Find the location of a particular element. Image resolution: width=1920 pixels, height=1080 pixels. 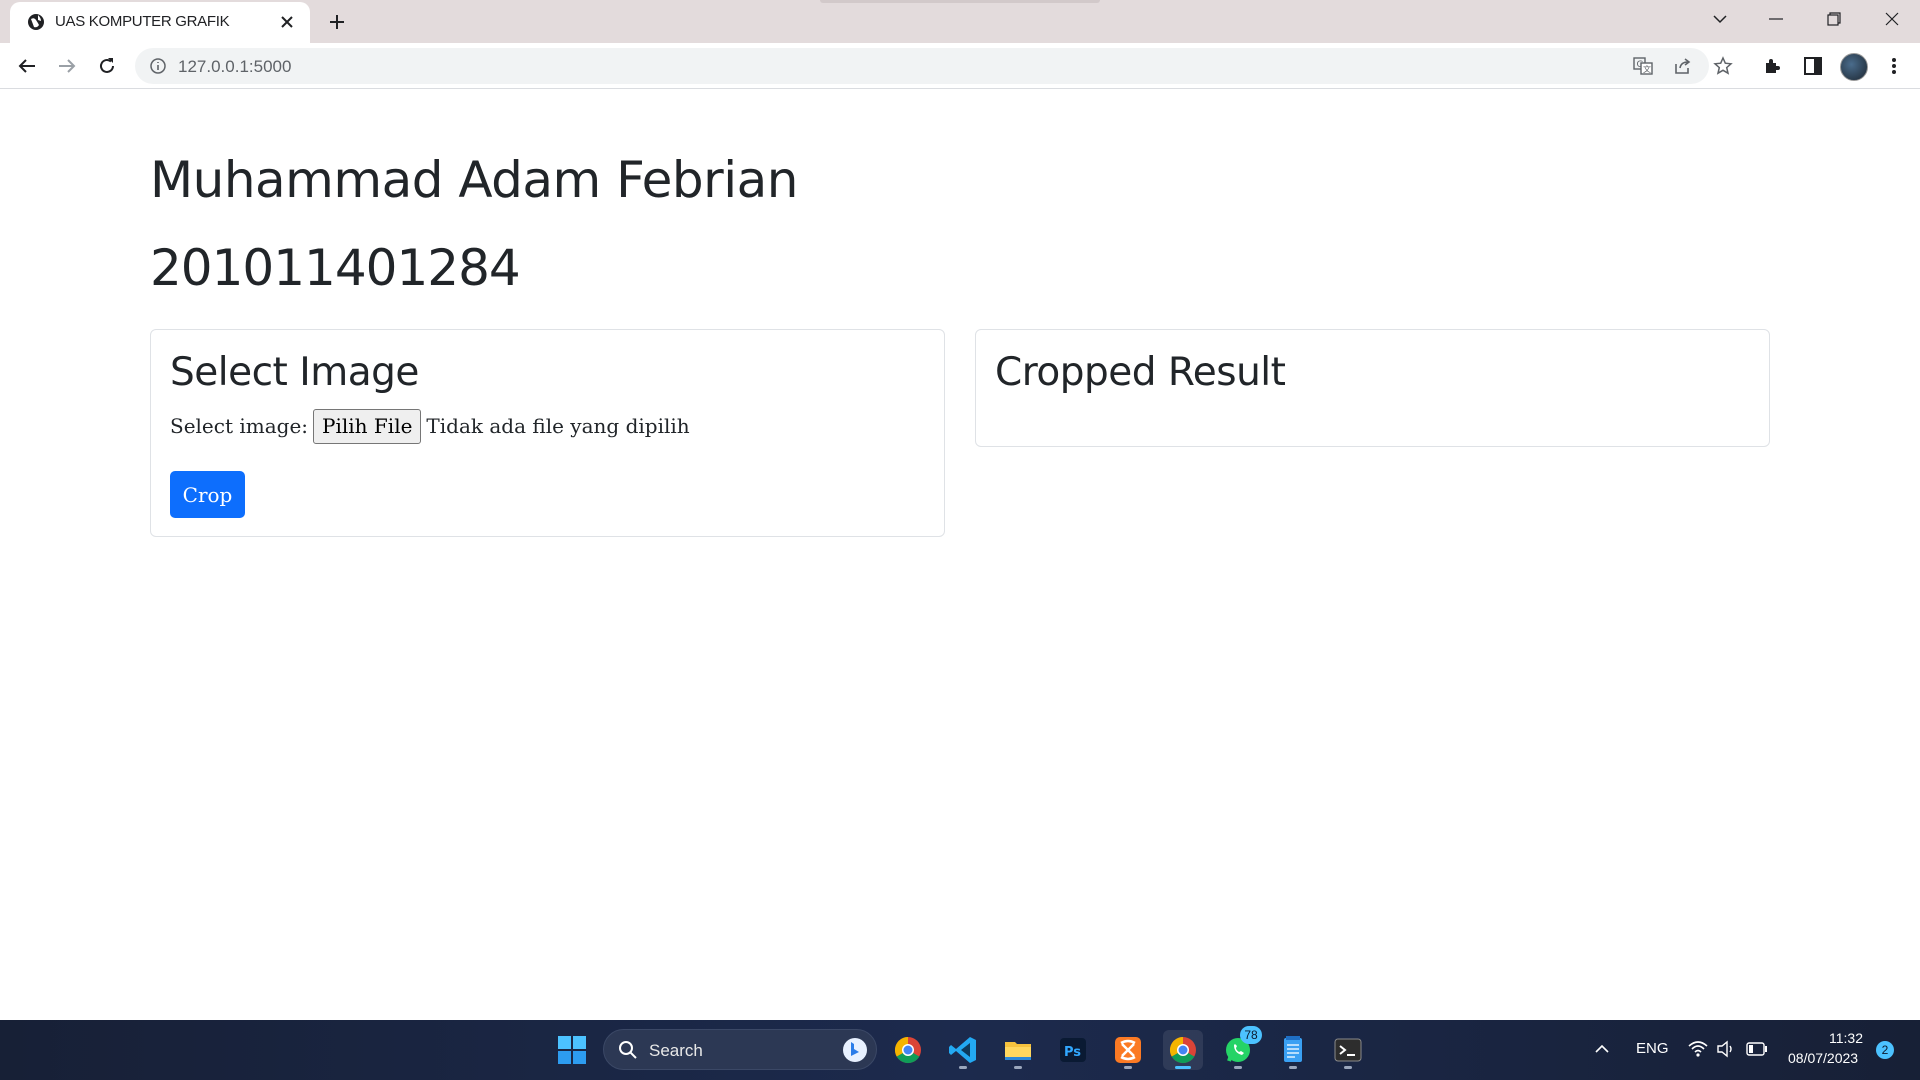

volume-icon is located at coordinates (1726, 1051).